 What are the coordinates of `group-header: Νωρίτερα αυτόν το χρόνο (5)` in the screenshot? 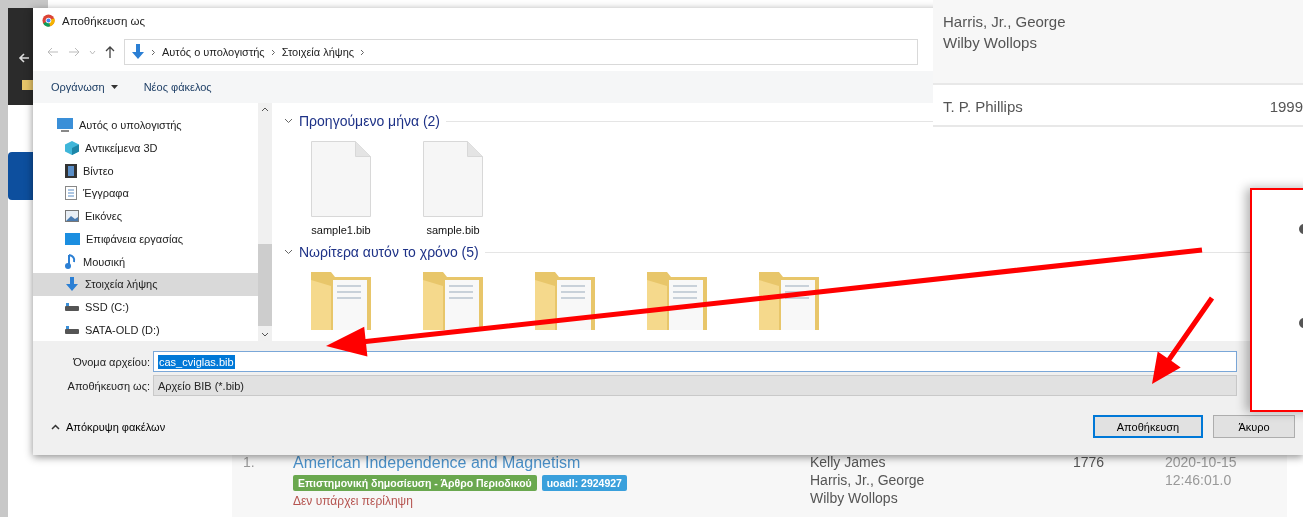 It's located at (389, 252).